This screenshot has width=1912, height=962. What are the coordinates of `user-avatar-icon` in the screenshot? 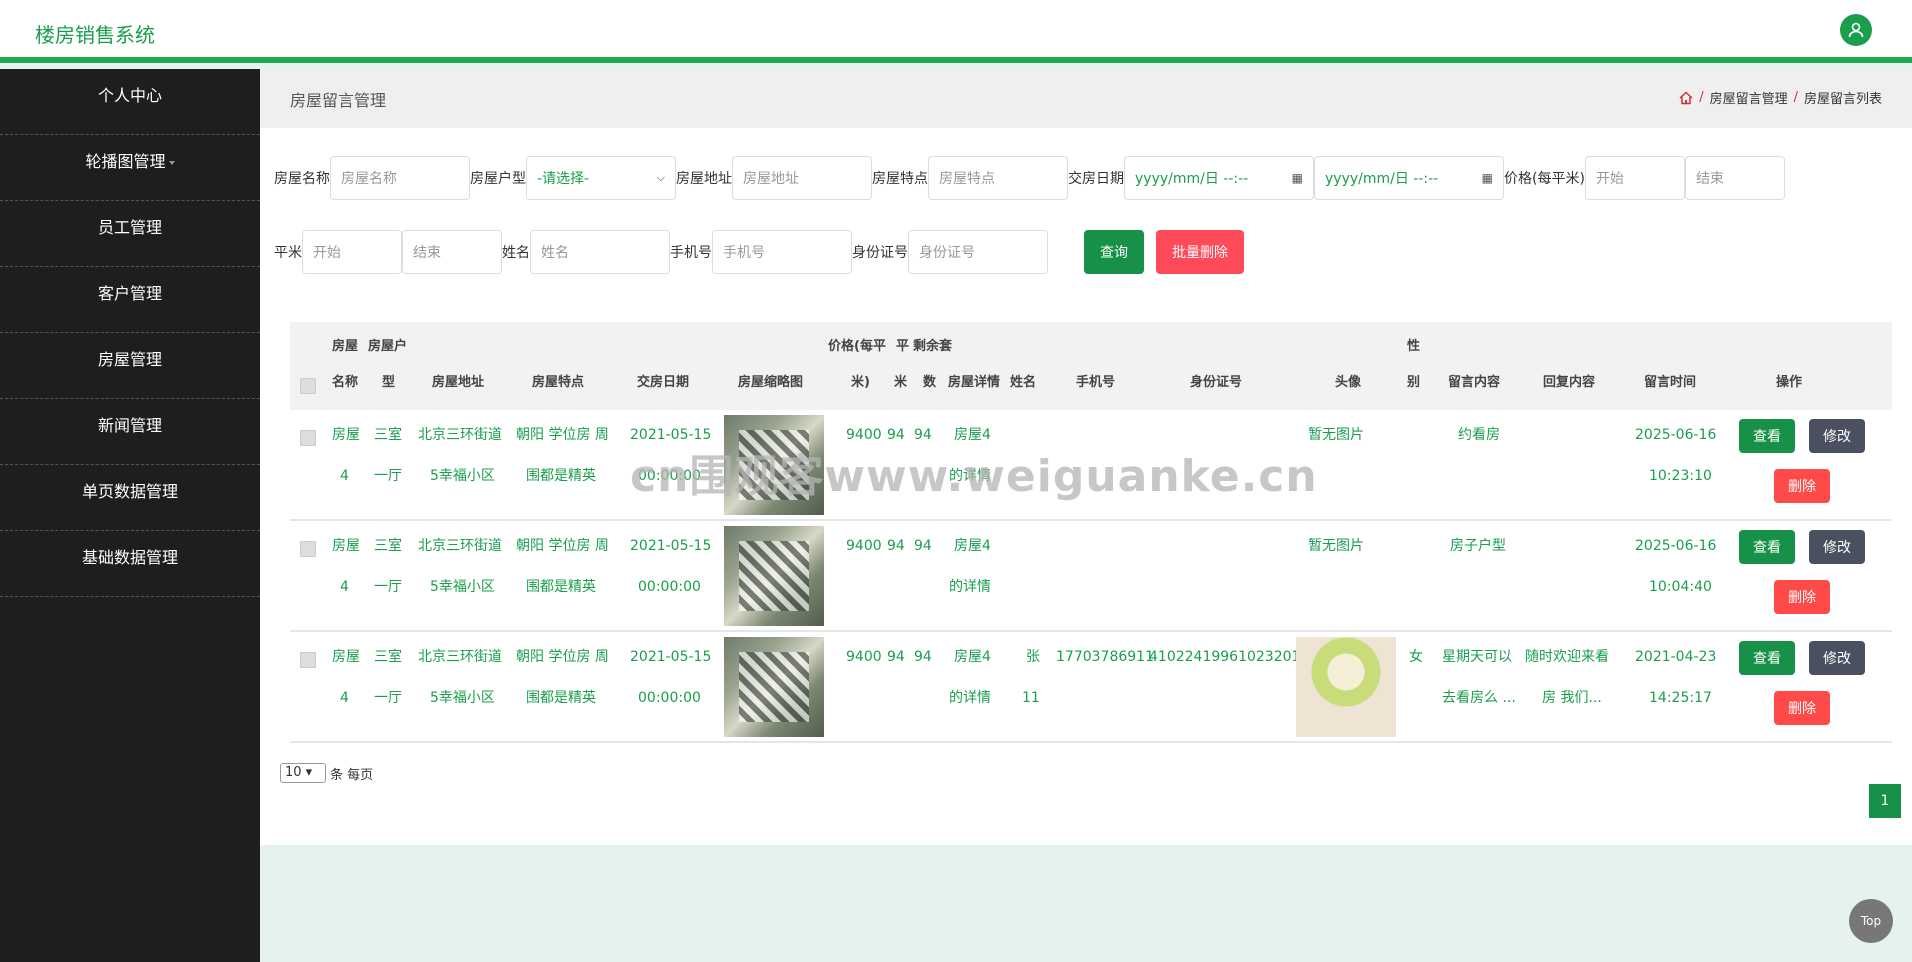 It's located at (1856, 30).